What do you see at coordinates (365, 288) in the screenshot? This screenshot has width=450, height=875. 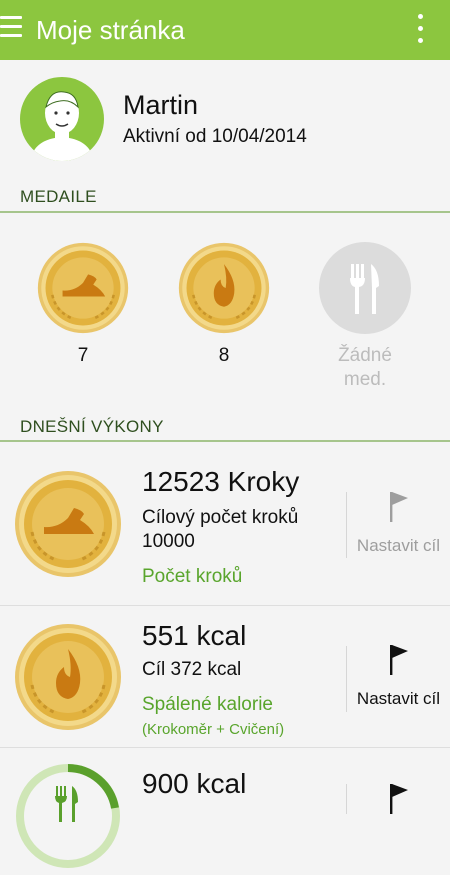 I see `medal-food` at bounding box center [365, 288].